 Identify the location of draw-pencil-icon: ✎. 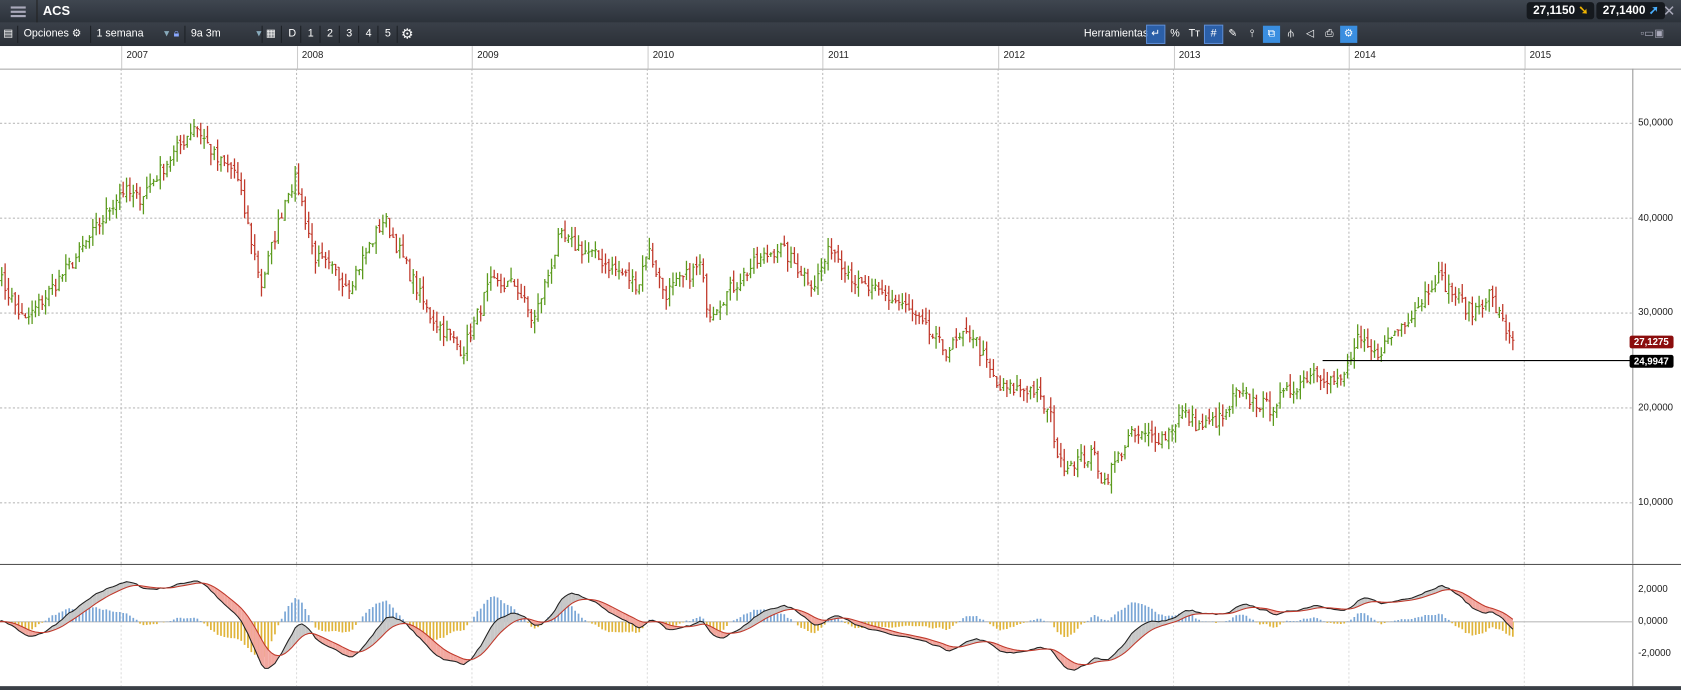
(1232, 34).